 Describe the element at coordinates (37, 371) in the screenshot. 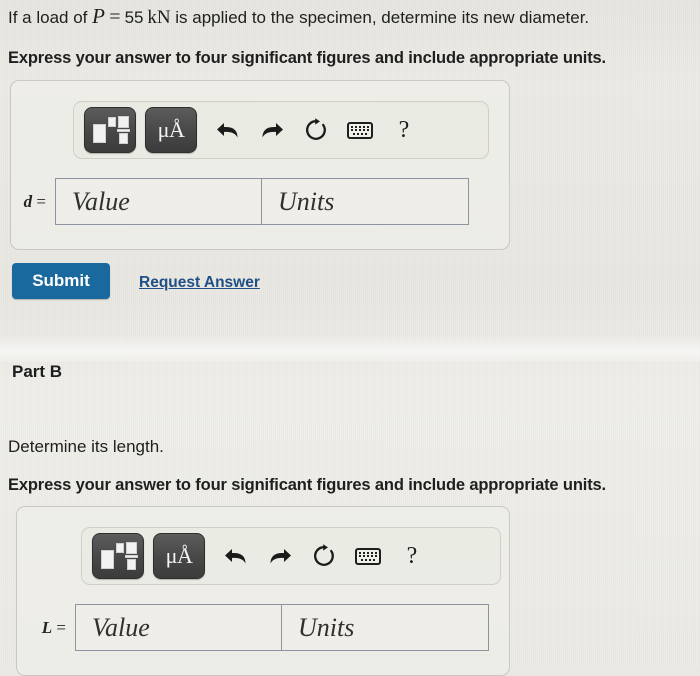

I see `part-b-title: Part B` at that location.